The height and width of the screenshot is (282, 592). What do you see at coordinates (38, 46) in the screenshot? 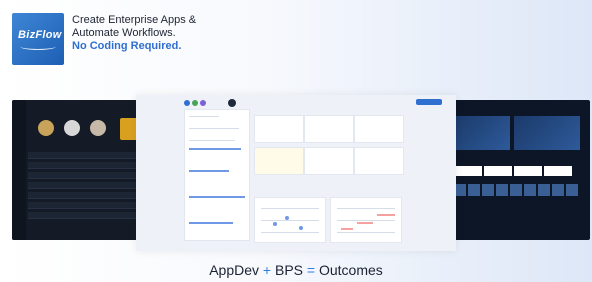
I see `logo-swoosh-icon` at bounding box center [38, 46].